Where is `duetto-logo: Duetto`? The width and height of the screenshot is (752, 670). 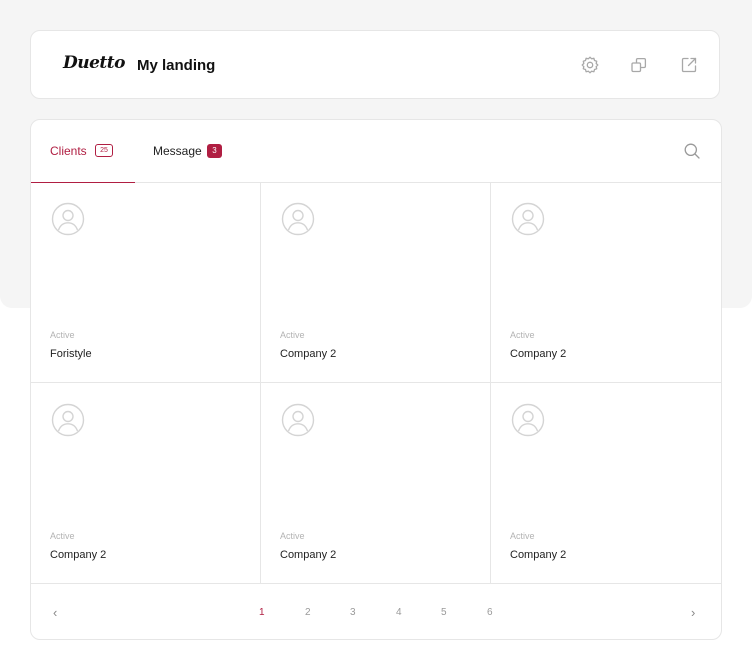
duetto-logo: Duetto is located at coordinates (94, 63).